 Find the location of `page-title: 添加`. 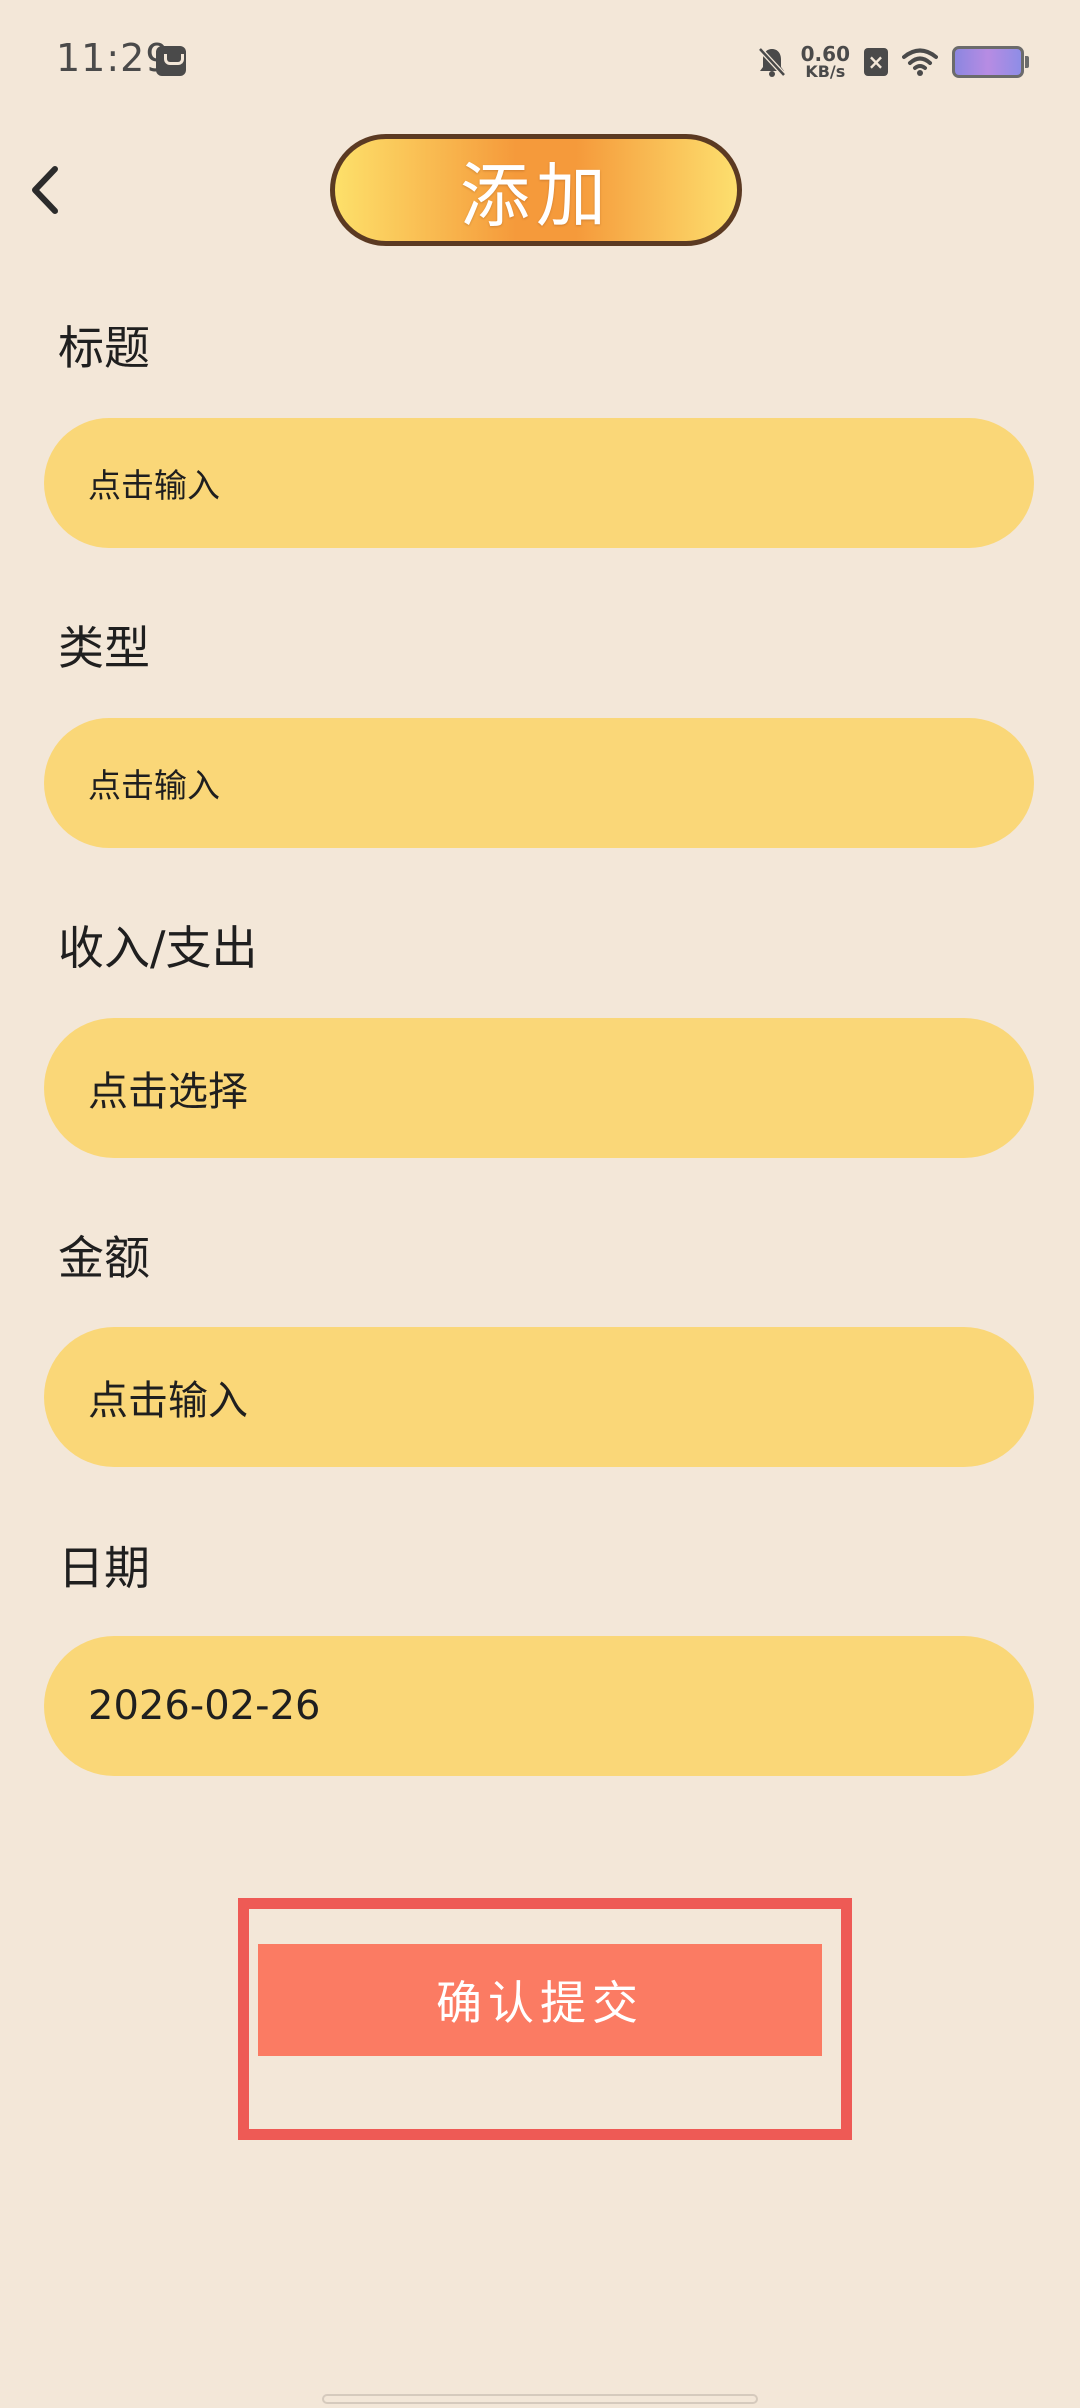

page-title: 添加 is located at coordinates (536, 195).